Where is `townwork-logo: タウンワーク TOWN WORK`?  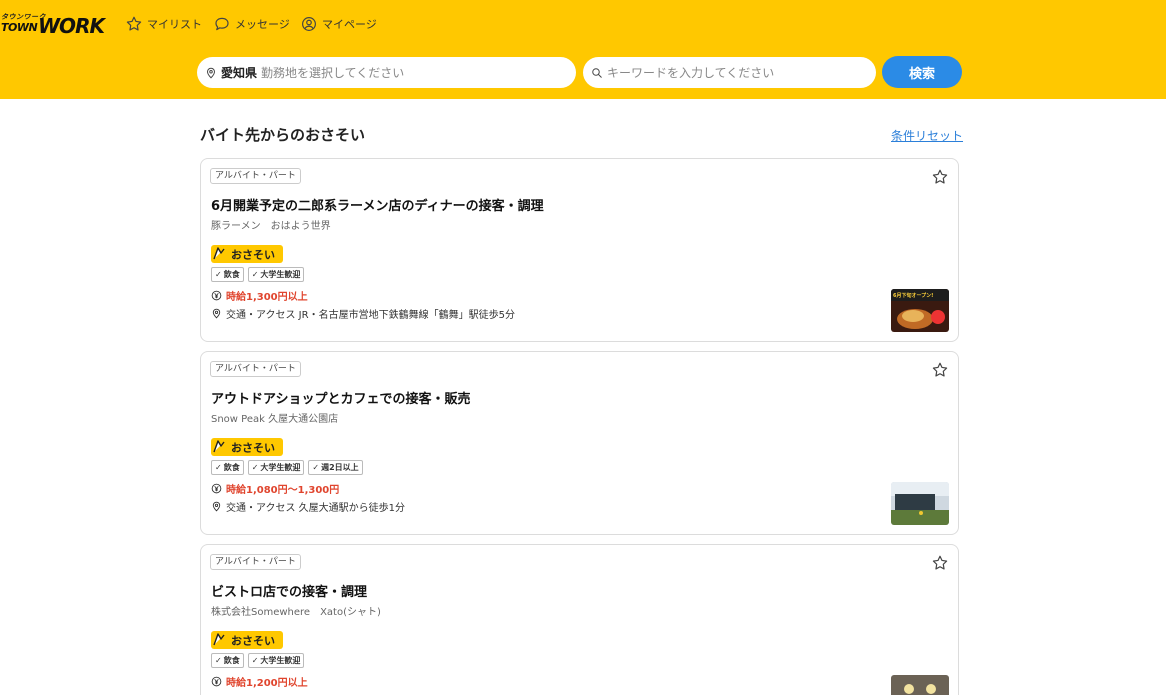 townwork-logo: タウンワーク TOWN WORK is located at coordinates (53, 25).